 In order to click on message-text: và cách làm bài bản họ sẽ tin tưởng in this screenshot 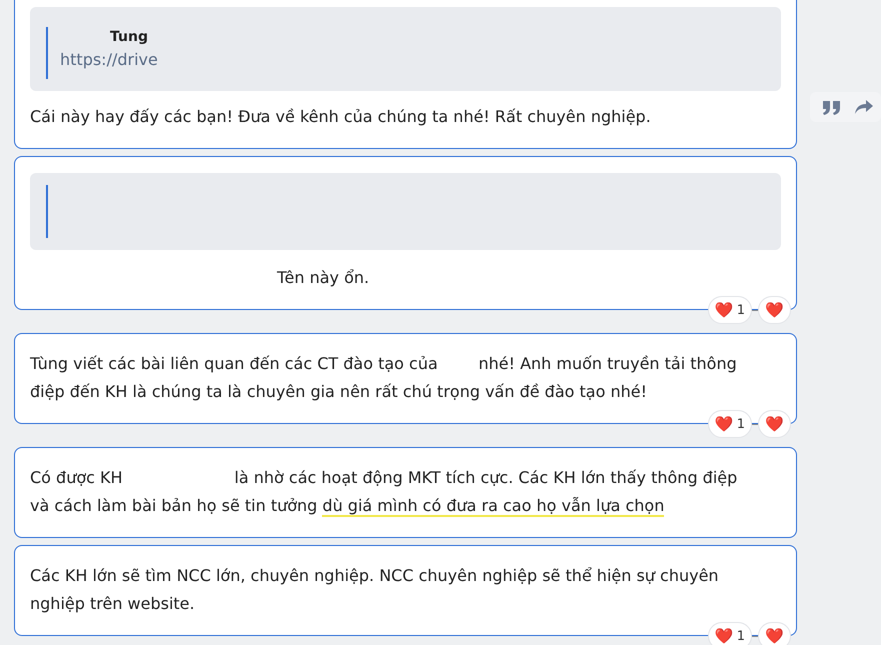, I will do `click(174, 505)`.